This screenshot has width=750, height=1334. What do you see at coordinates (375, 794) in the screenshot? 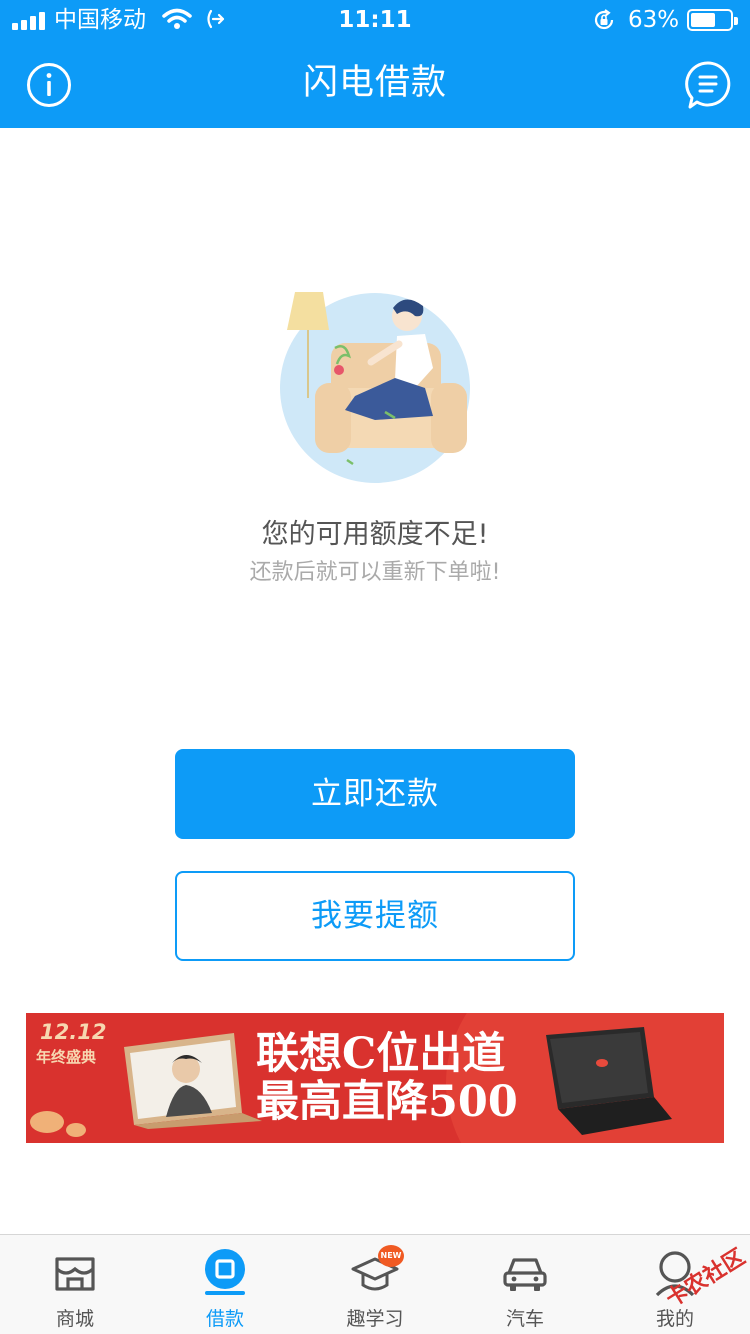
I see `repay-now-button: 立即还款` at bounding box center [375, 794].